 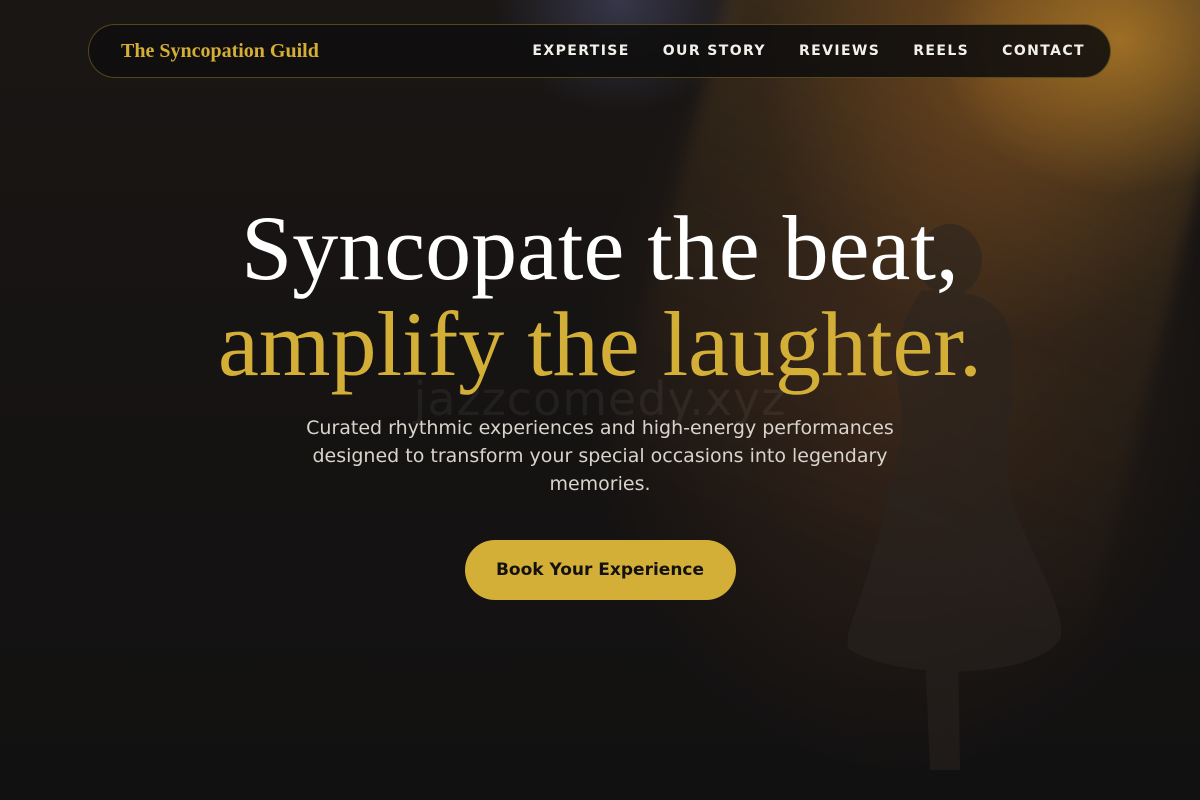 What do you see at coordinates (600, 344) in the screenshot?
I see `headline-line-2: amplify the laughter.` at bounding box center [600, 344].